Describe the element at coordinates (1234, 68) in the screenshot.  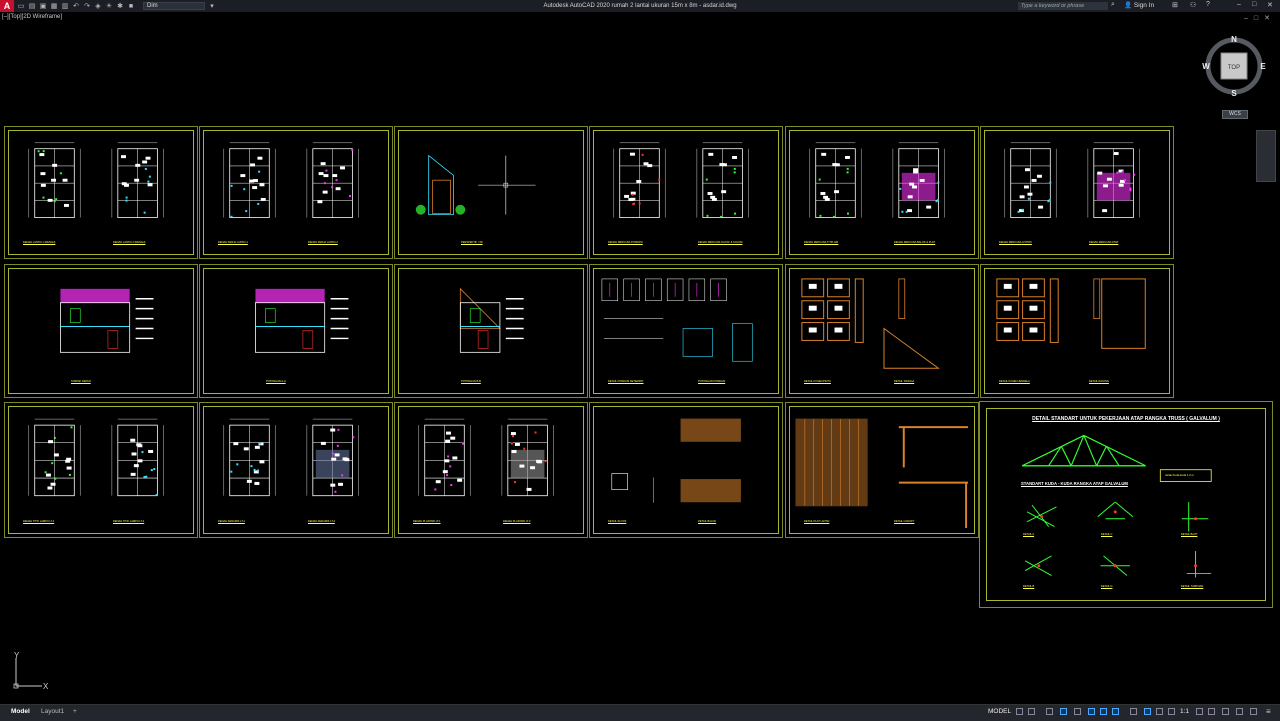
I see `viewcube-face-label: TOP` at that location.